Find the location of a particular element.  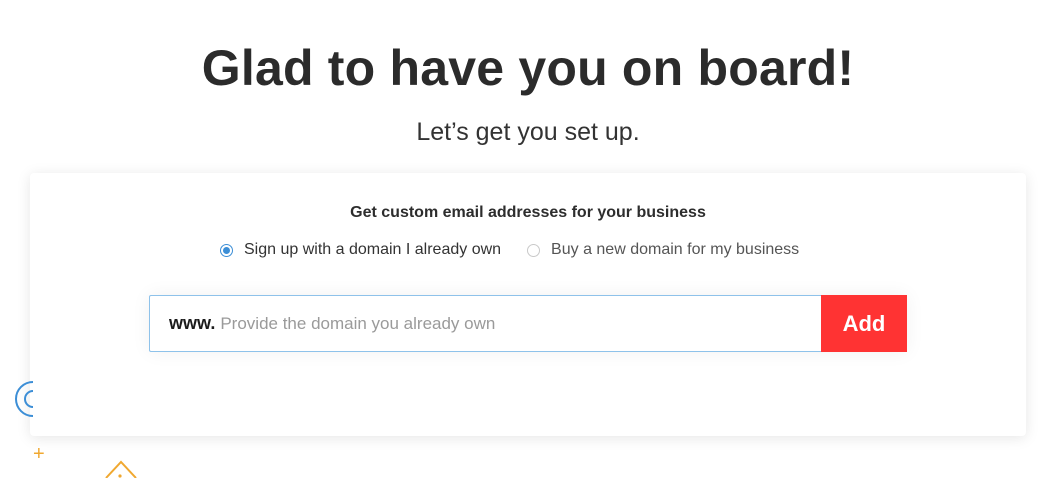

radio-label-buy-domain: Buy a new domain for my business is located at coordinates (675, 249).